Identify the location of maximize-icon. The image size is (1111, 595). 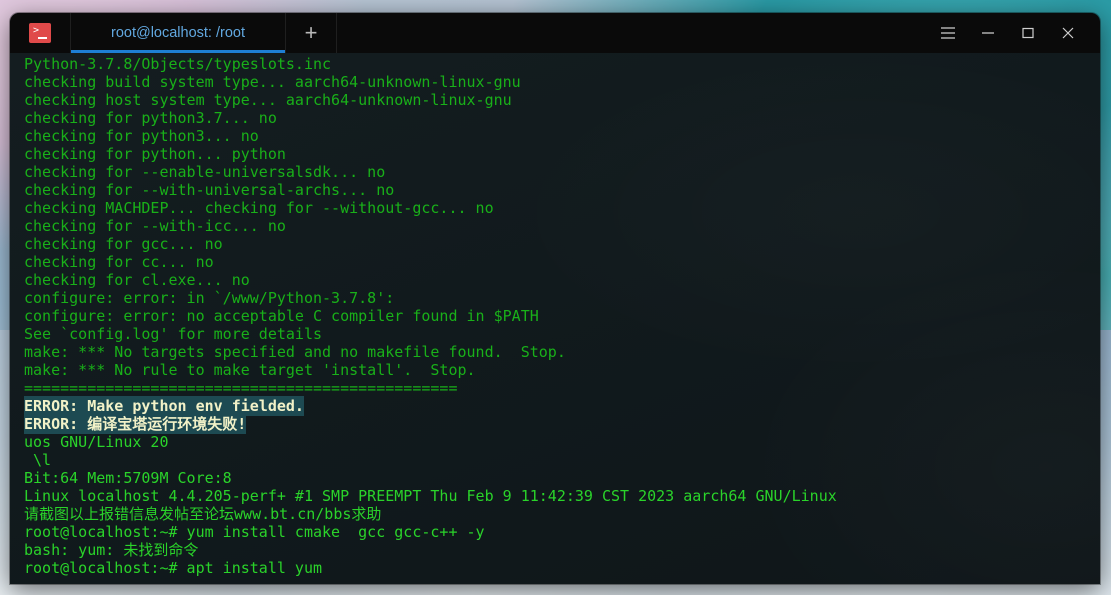
(1028, 33).